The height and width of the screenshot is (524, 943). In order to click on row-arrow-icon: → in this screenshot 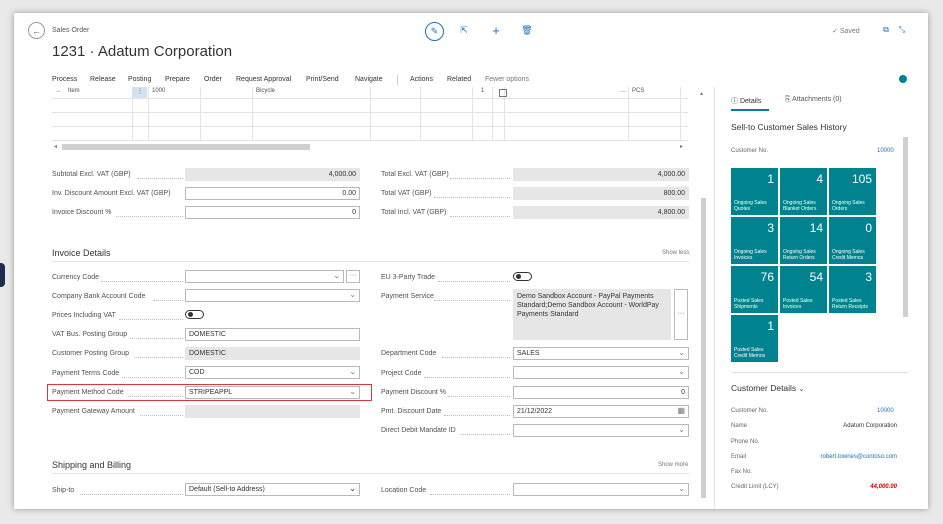, I will do `click(58, 91)`.